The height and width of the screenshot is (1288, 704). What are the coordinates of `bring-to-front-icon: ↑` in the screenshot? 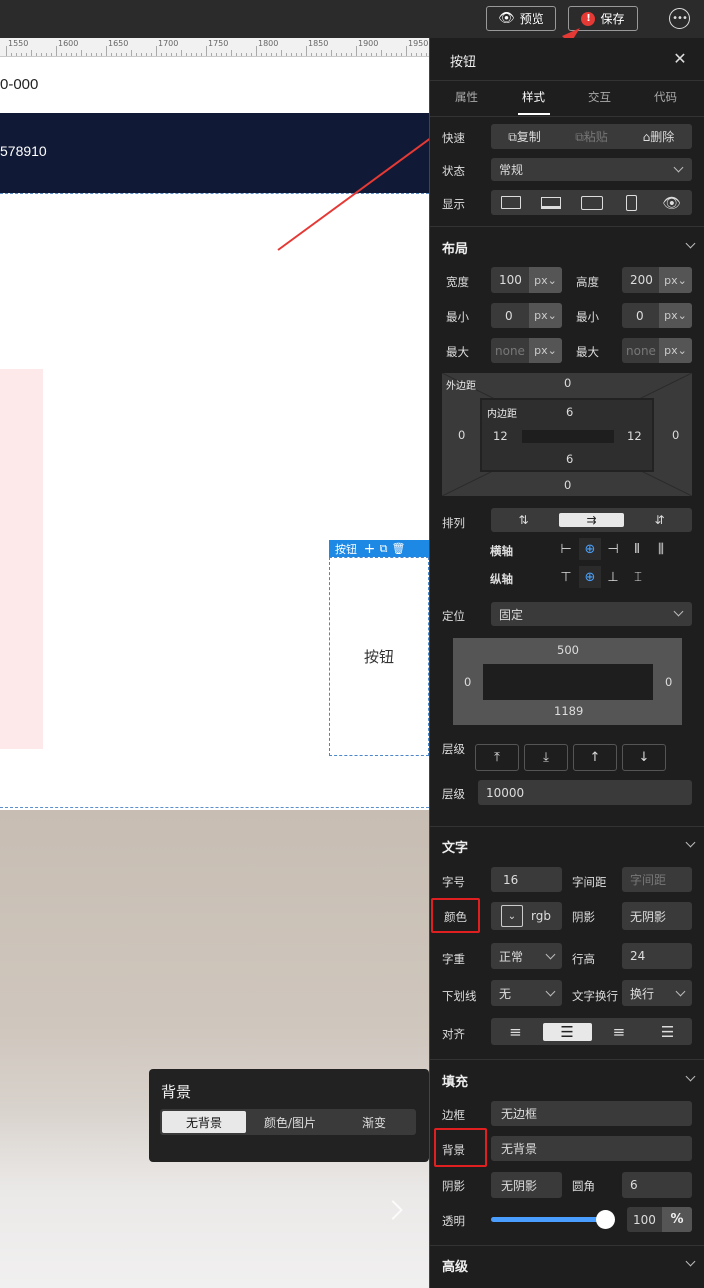 It's located at (595, 757).